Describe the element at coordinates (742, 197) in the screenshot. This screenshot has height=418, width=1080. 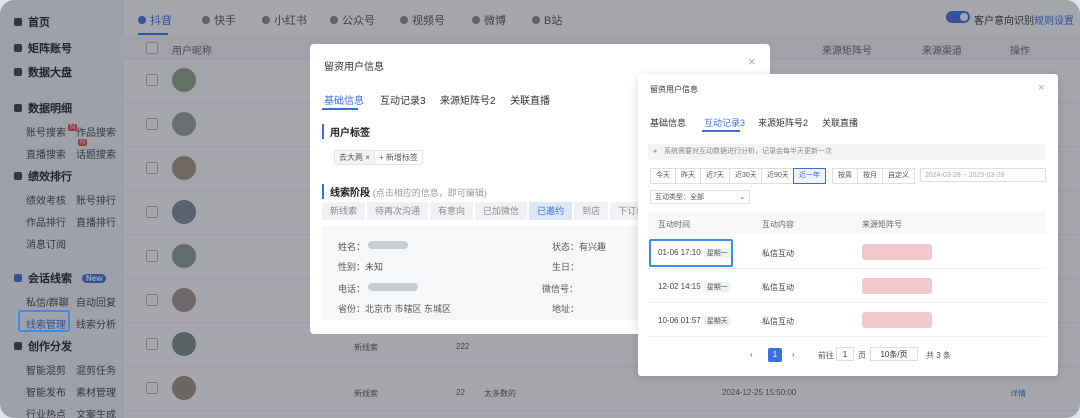
I see `chevron-down-icon: ⌄` at that location.